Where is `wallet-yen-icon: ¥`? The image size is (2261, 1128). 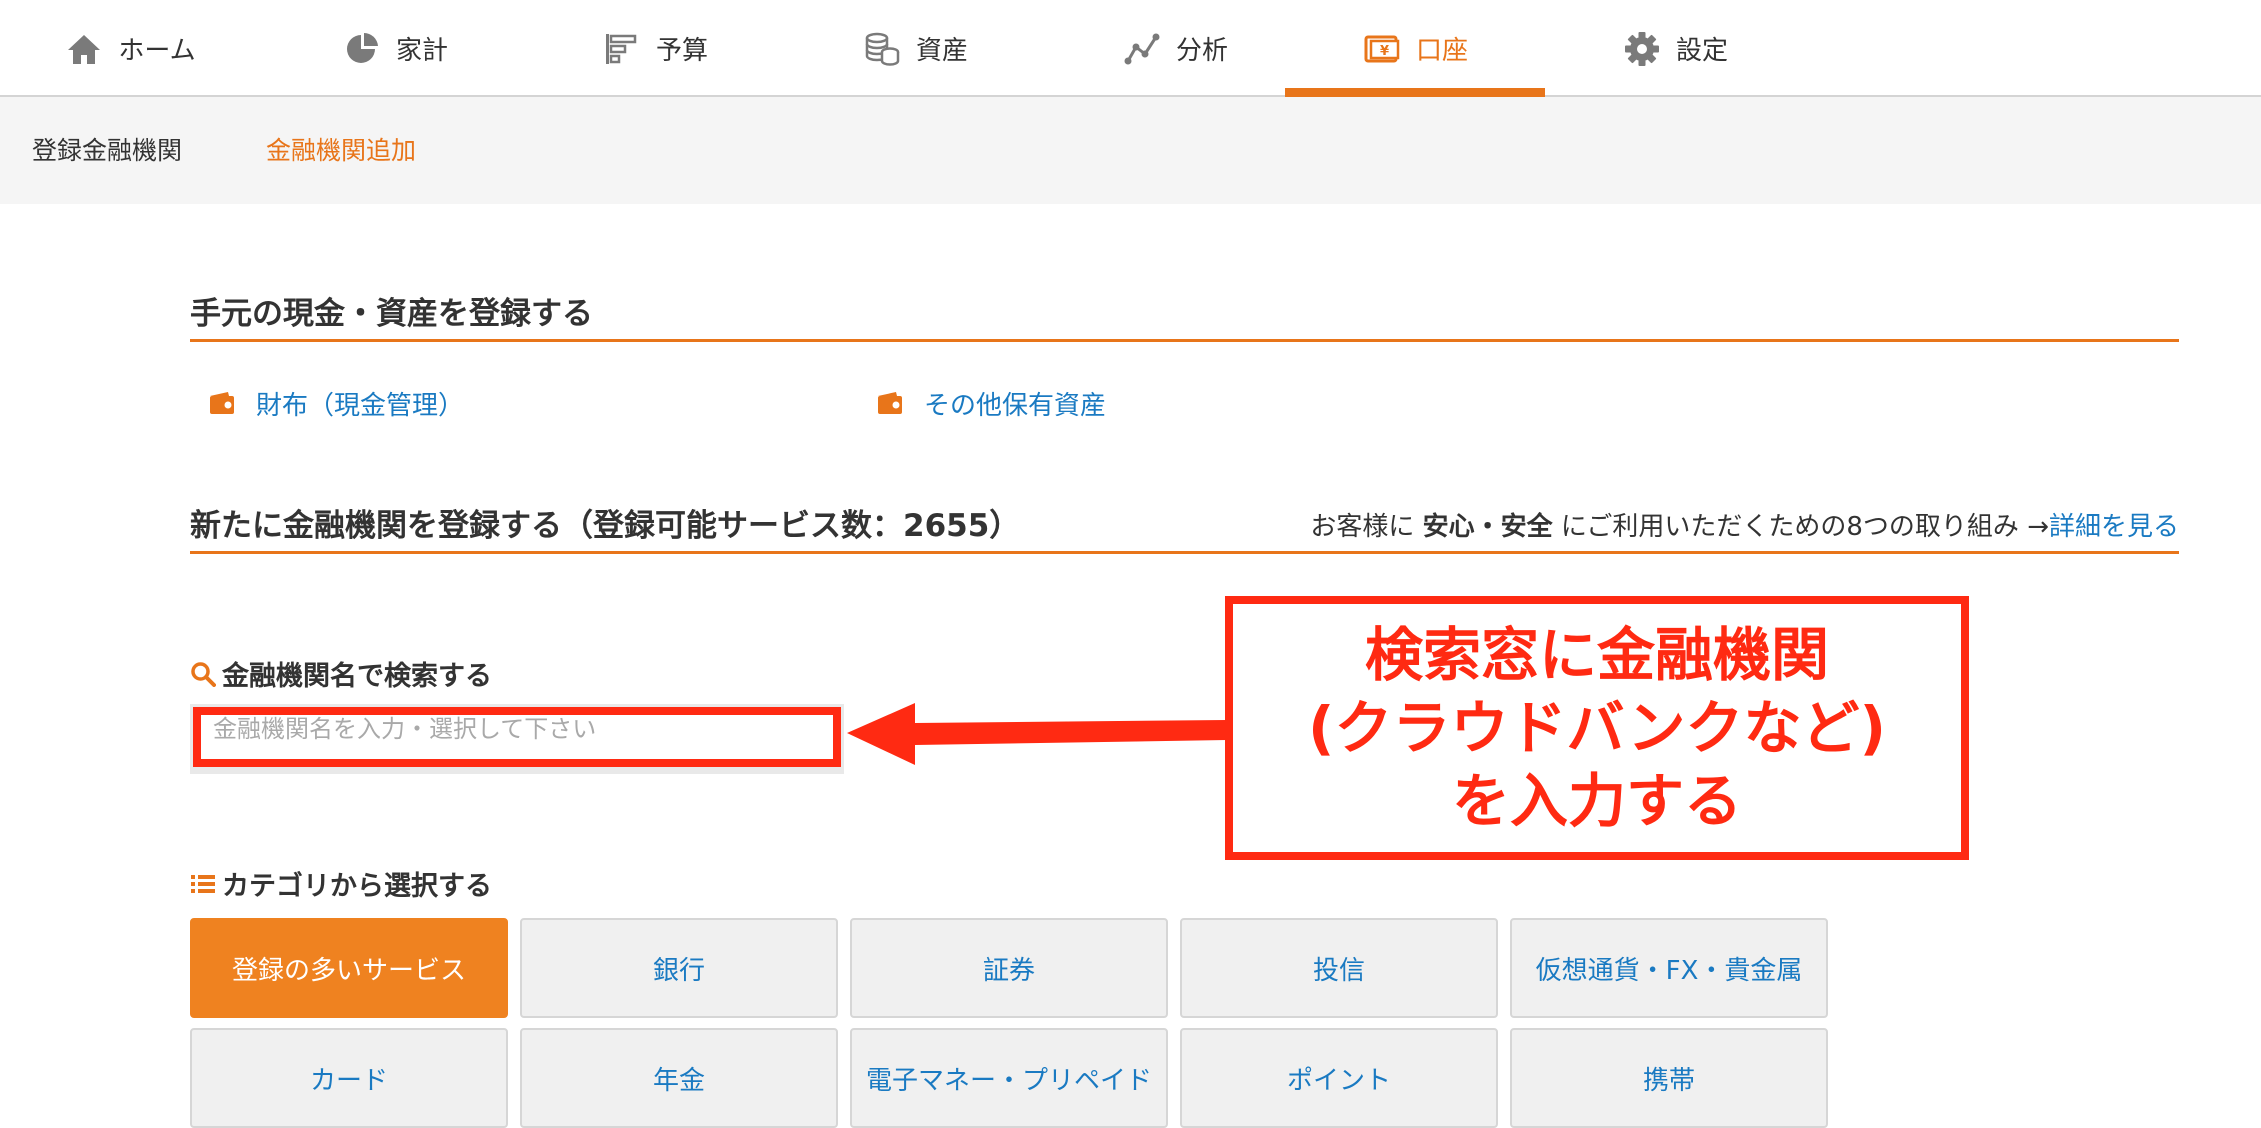
wallet-yen-icon: ¥ is located at coordinates (1382, 48).